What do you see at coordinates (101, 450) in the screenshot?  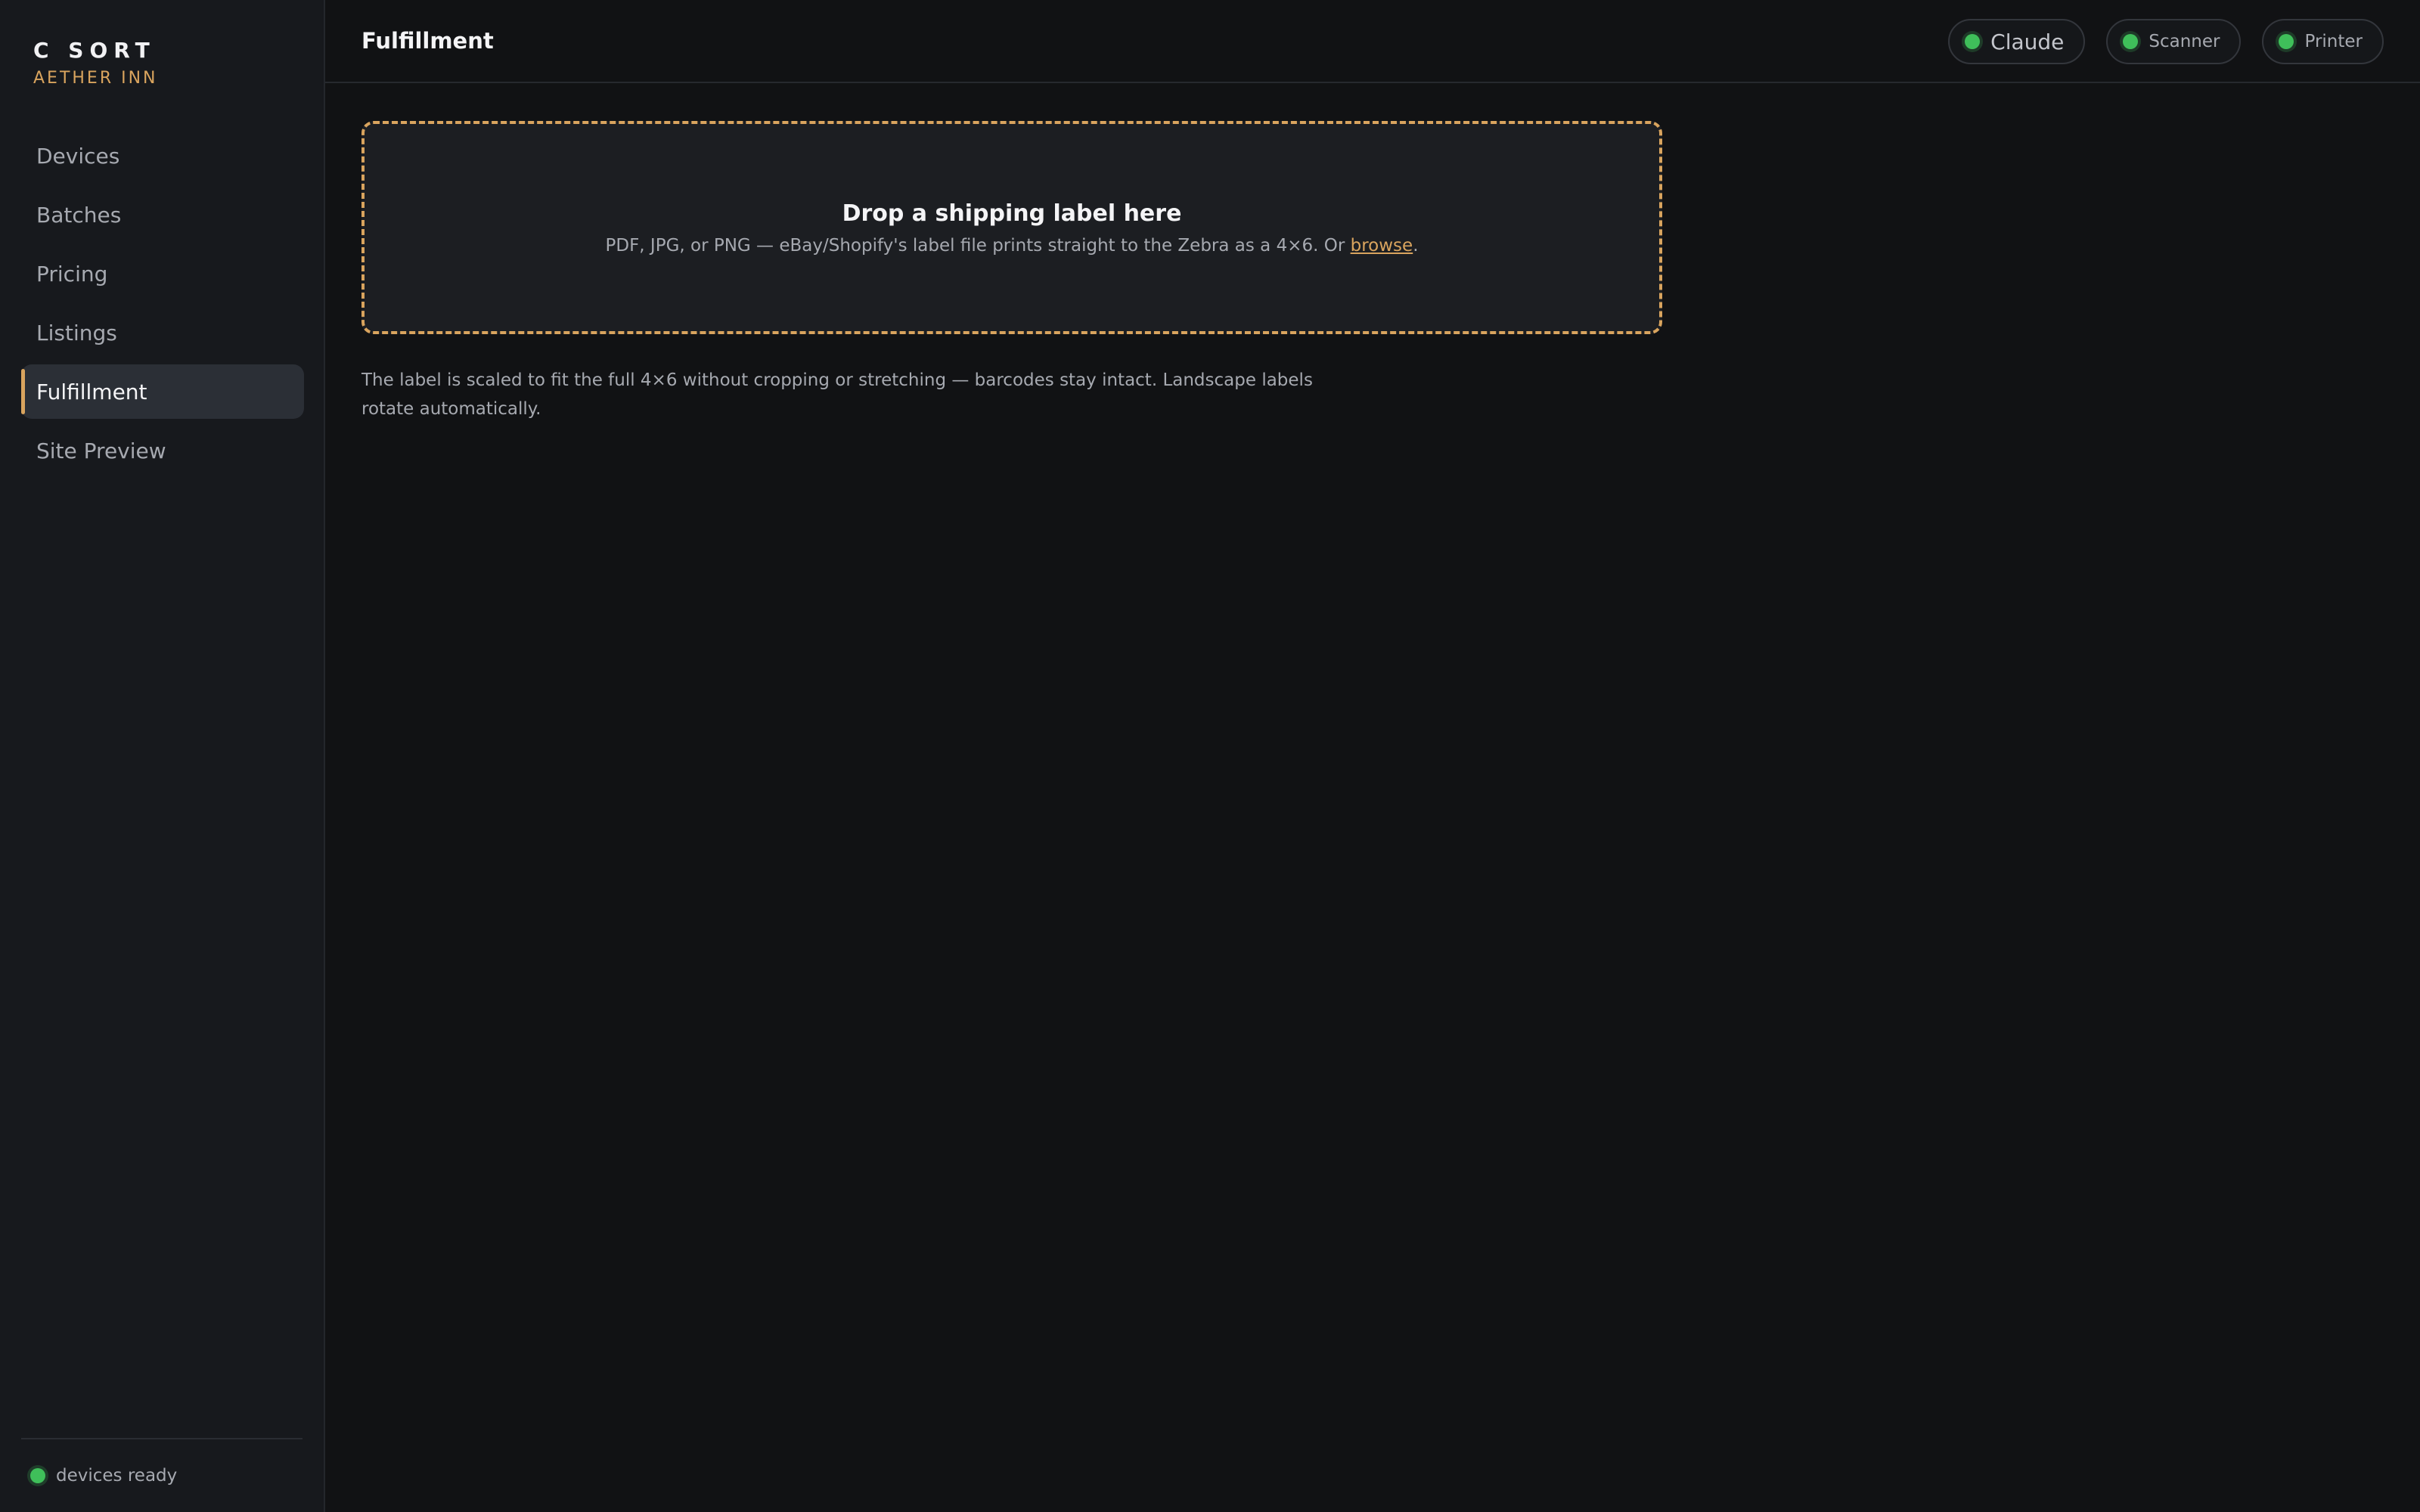 I see `sidebar-item-label: Site Preview` at bounding box center [101, 450].